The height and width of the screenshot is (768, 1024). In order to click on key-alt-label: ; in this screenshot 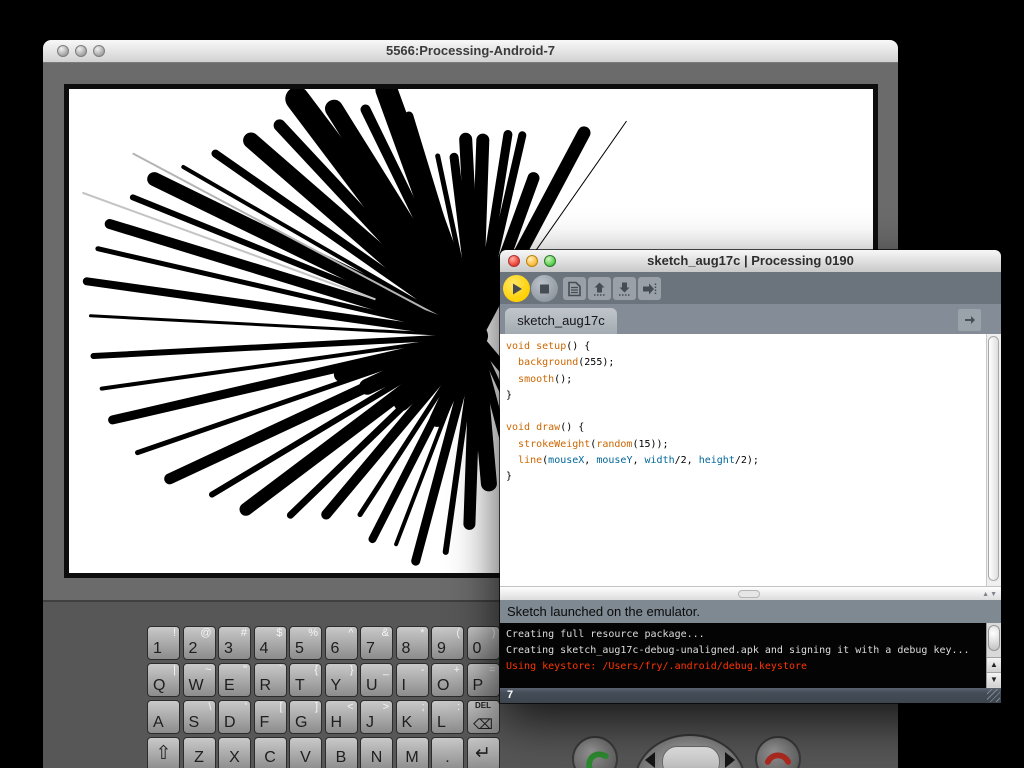, I will do `click(423, 707)`.